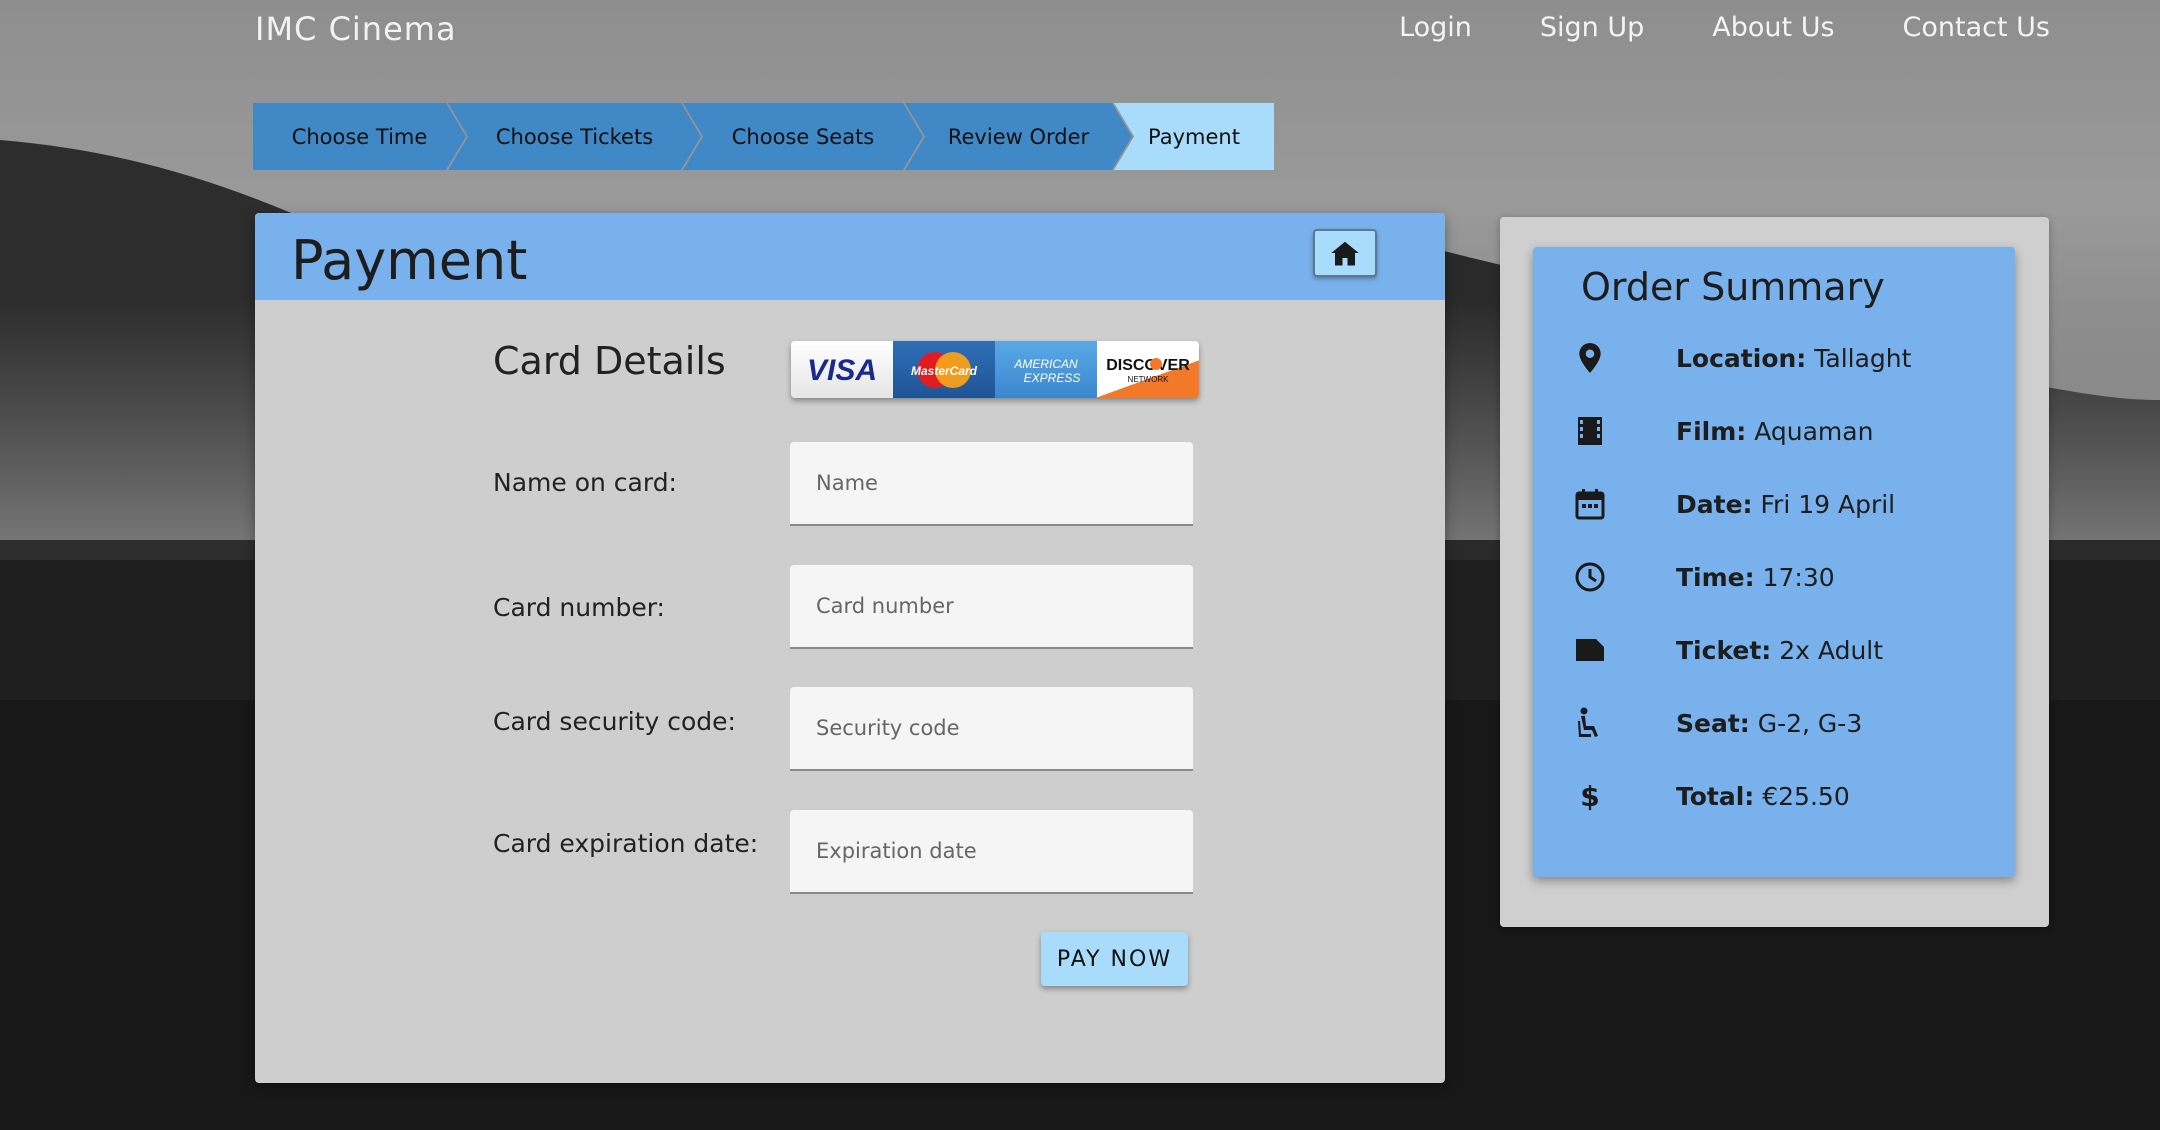 The image size is (2160, 1130). What do you see at coordinates (614, 721) in the screenshot?
I see `security-code-label: Card security code:` at bounding box center [614, 721].